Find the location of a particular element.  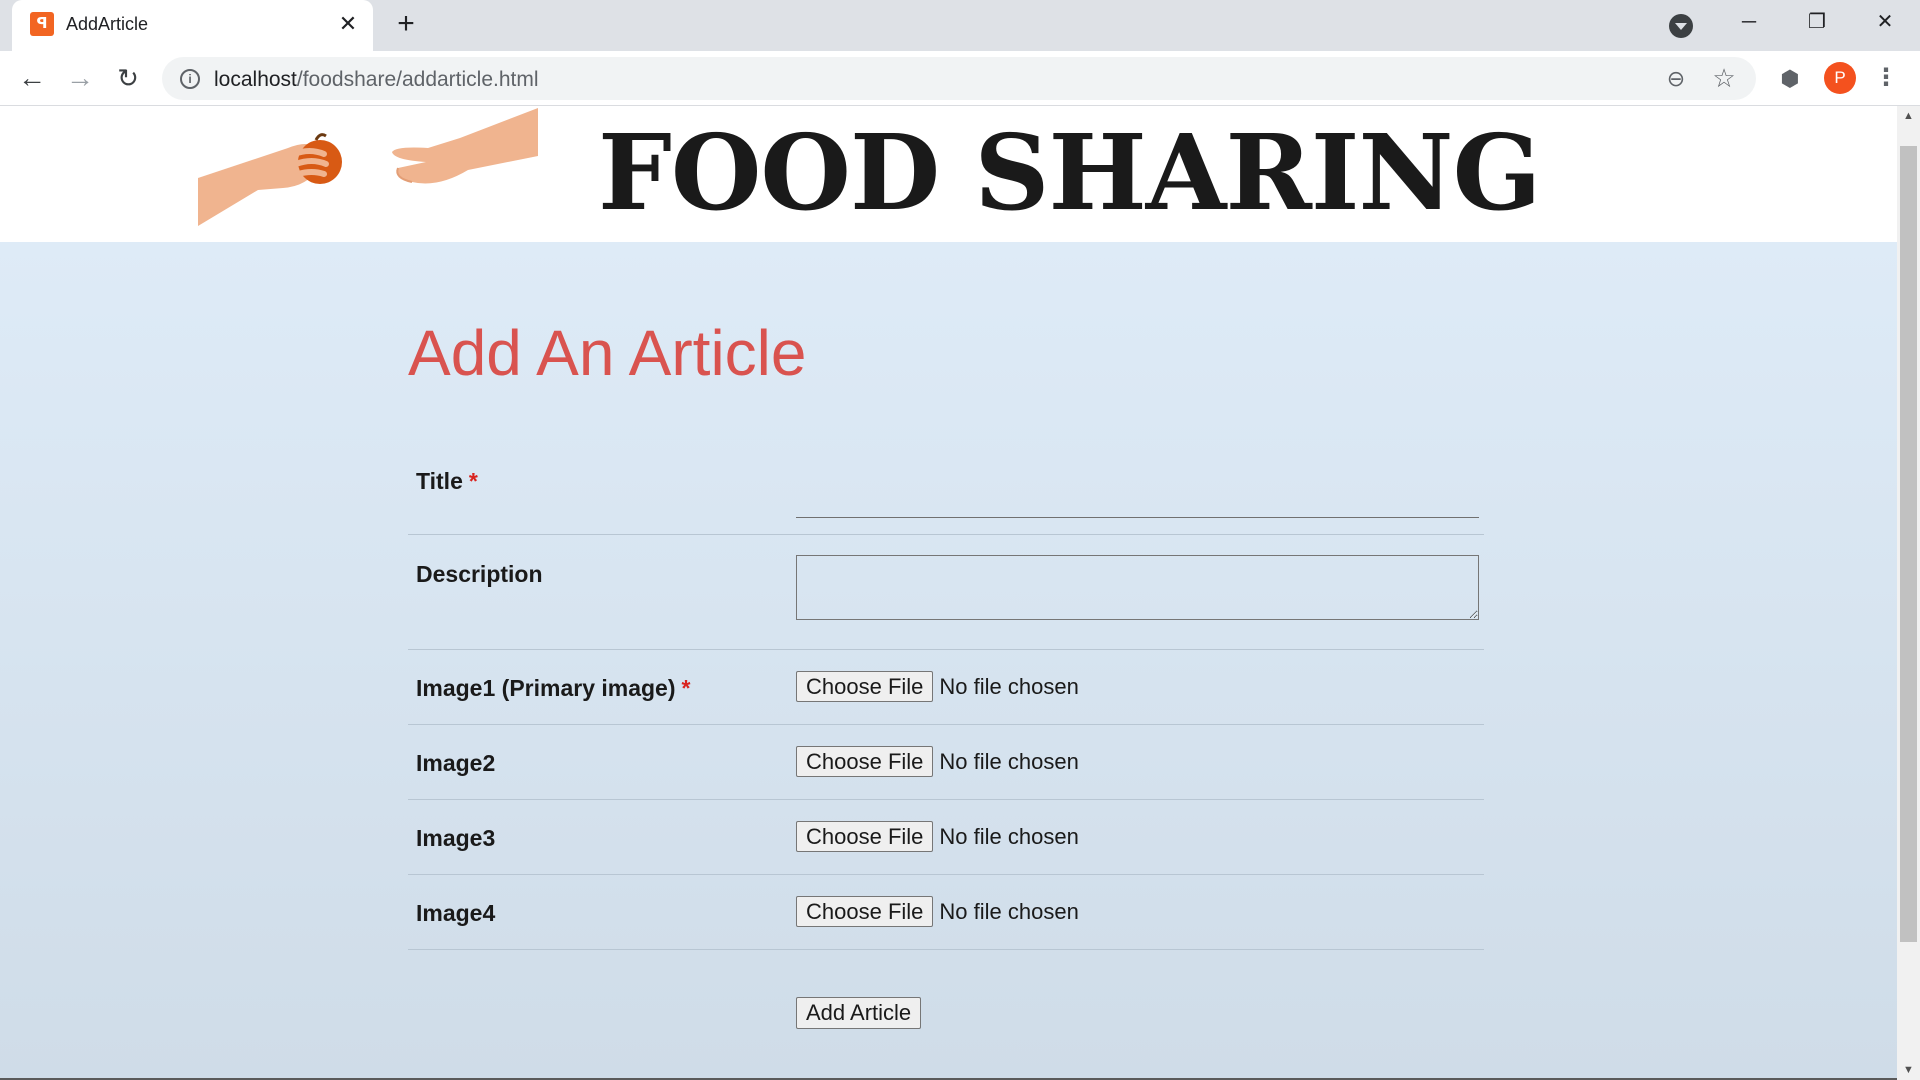

form-row-image3: Image3 Choose File No file chosen is located at coordinates (946, 837).